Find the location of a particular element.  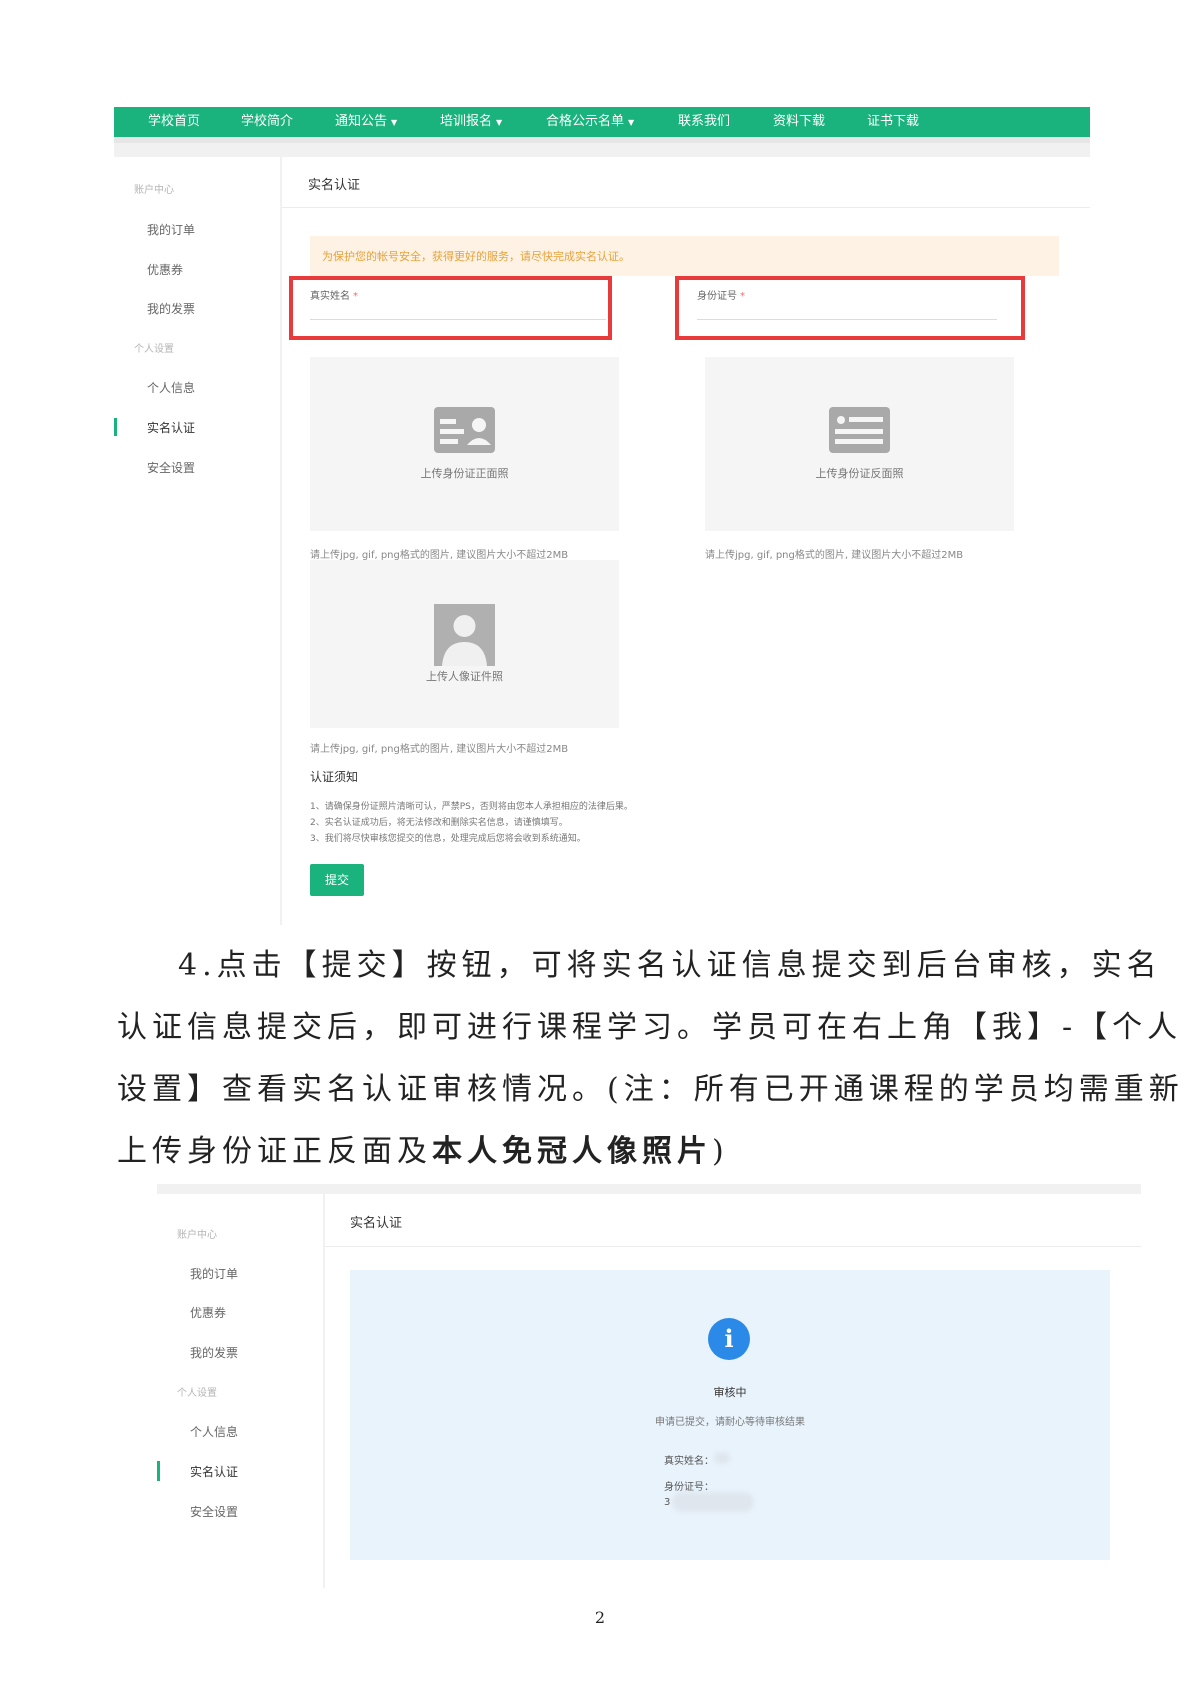

nav-about: 学校简介 is located at coordinates (267, 122).